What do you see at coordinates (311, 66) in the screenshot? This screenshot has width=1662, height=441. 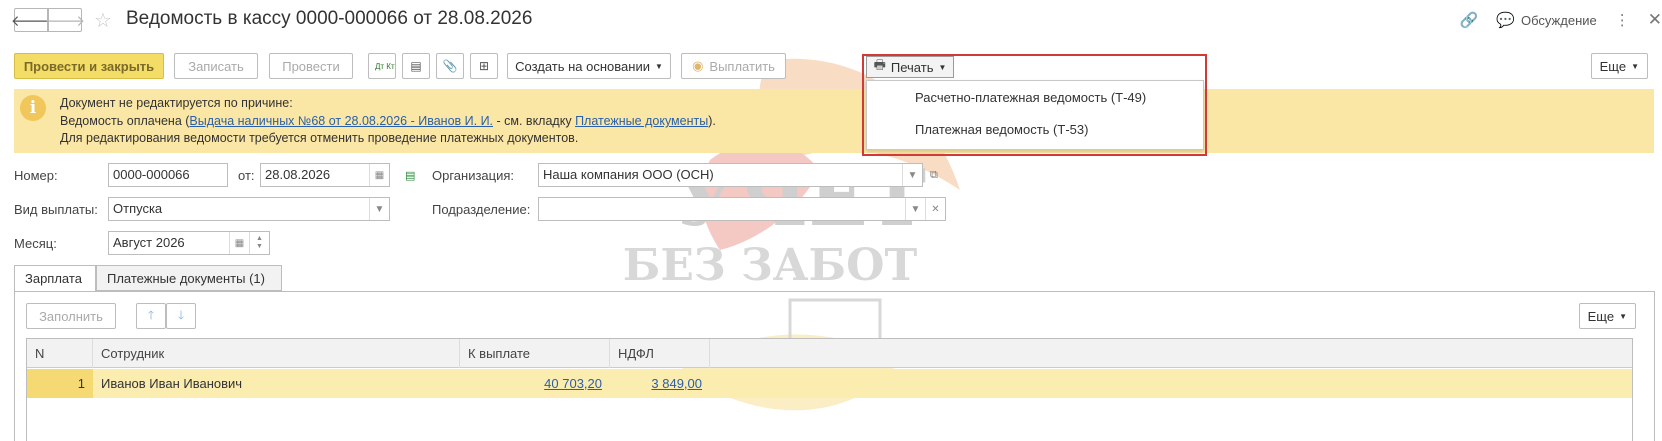 I see `post-button: Провести` at bounding box center [311, 66].